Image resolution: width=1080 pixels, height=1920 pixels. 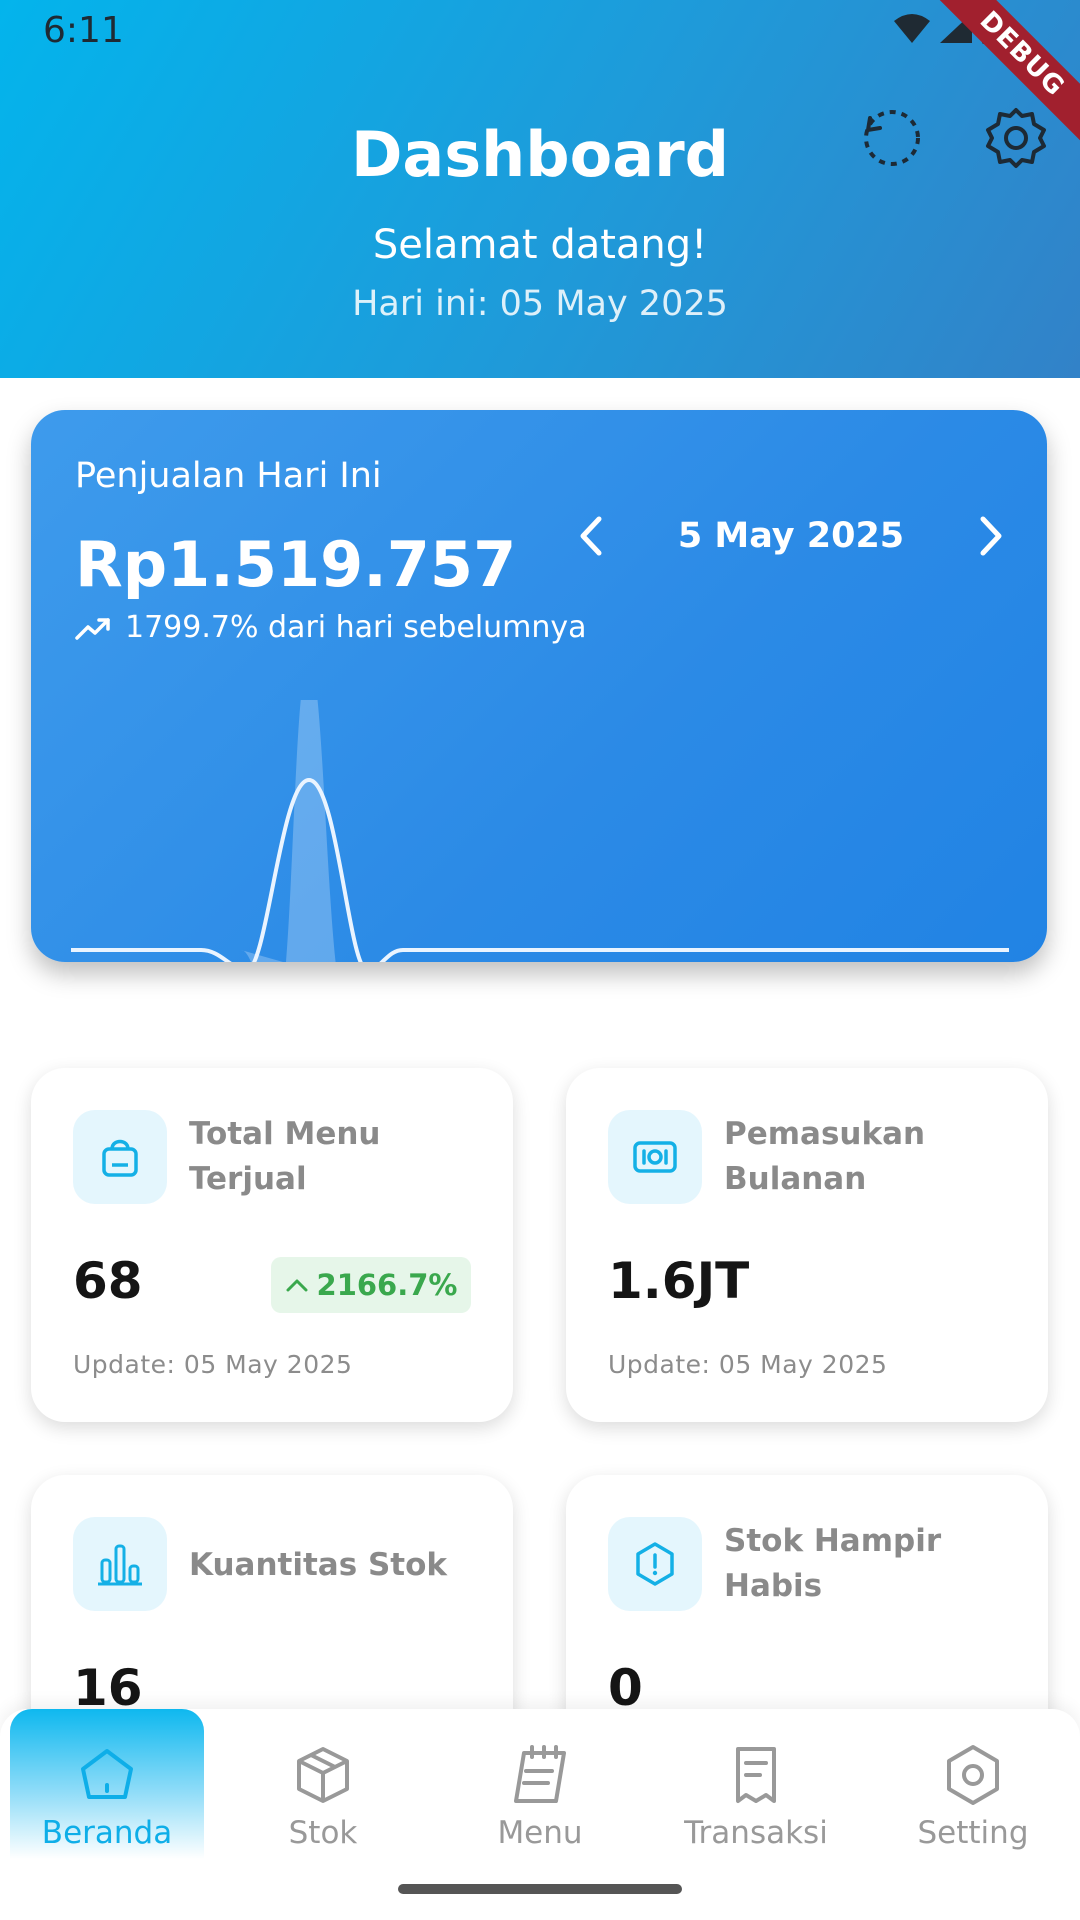 I want to click on wifi-icon, so click(x=912, y=28).